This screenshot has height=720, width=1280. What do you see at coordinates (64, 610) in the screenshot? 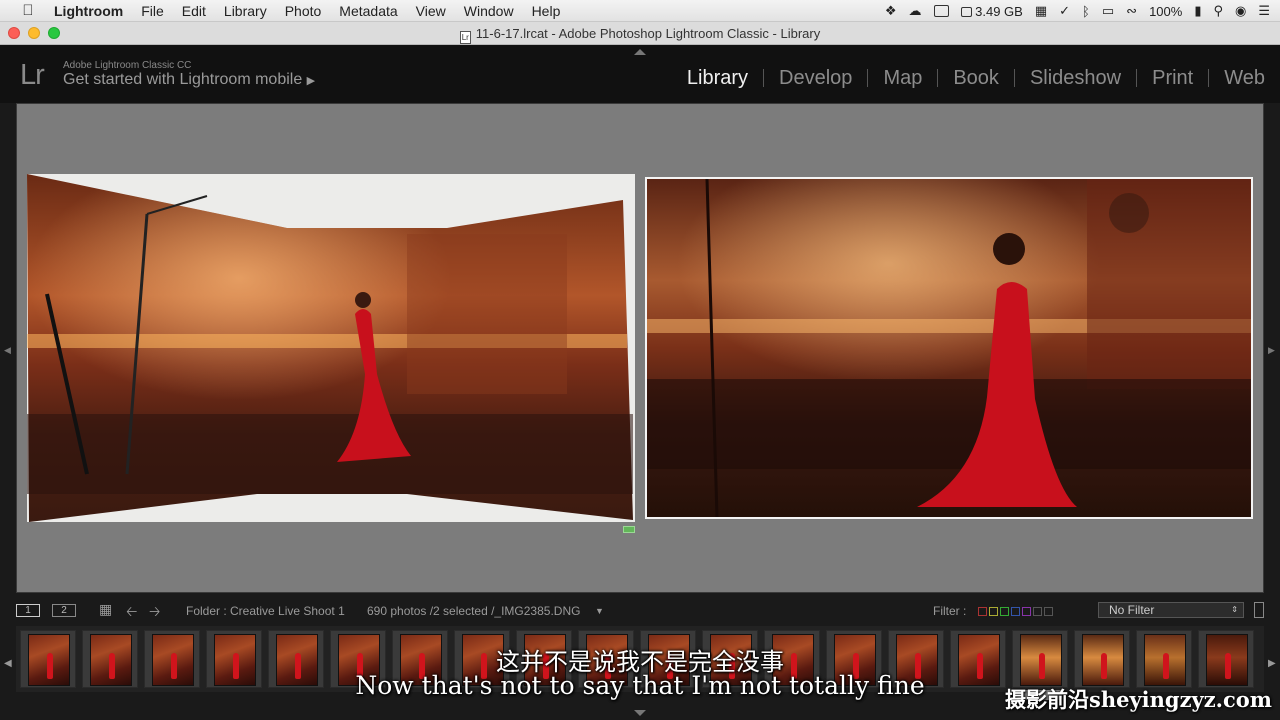
I see `secondary-window-button: 2` at bounding box center [64, 610].